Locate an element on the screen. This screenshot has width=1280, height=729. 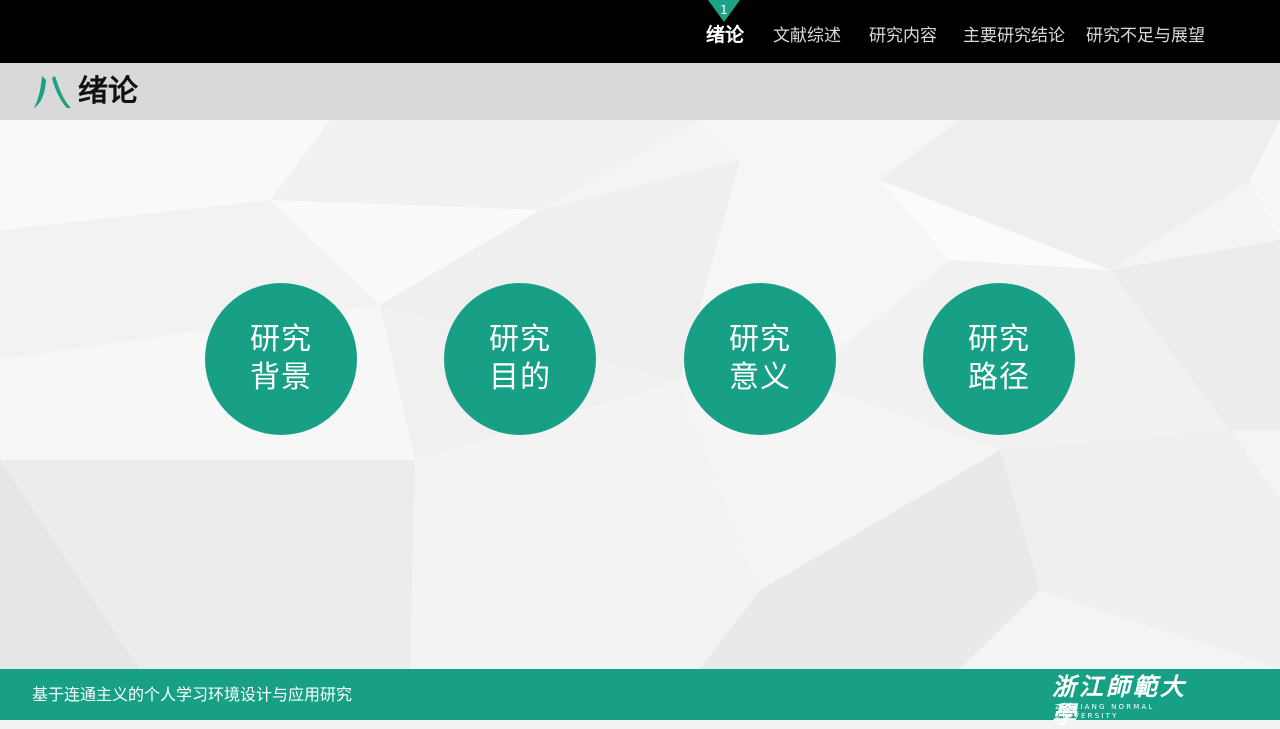
nav-item-limitations-outlook: 研究不足与展望 is located at coordinates (1145, 36).